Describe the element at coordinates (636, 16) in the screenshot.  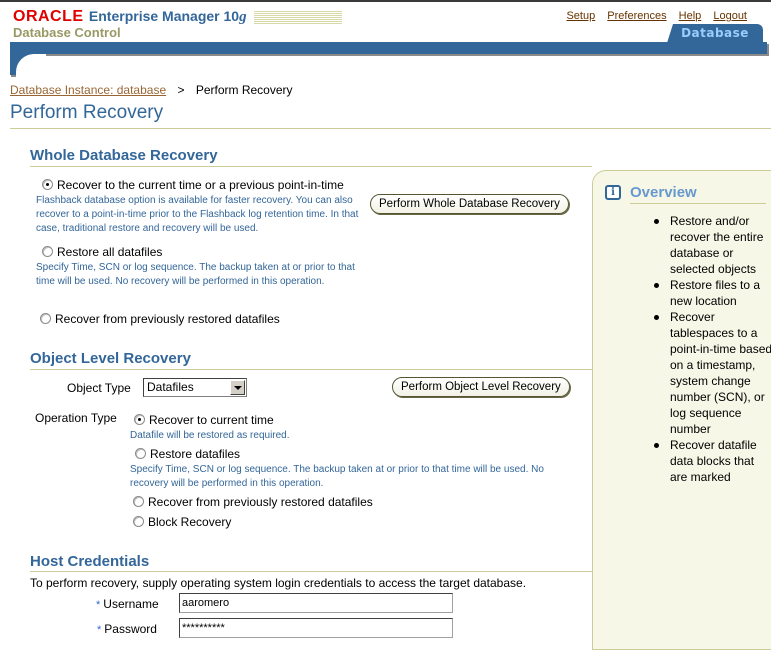
I see `preferences-link: Preferences` at that location.